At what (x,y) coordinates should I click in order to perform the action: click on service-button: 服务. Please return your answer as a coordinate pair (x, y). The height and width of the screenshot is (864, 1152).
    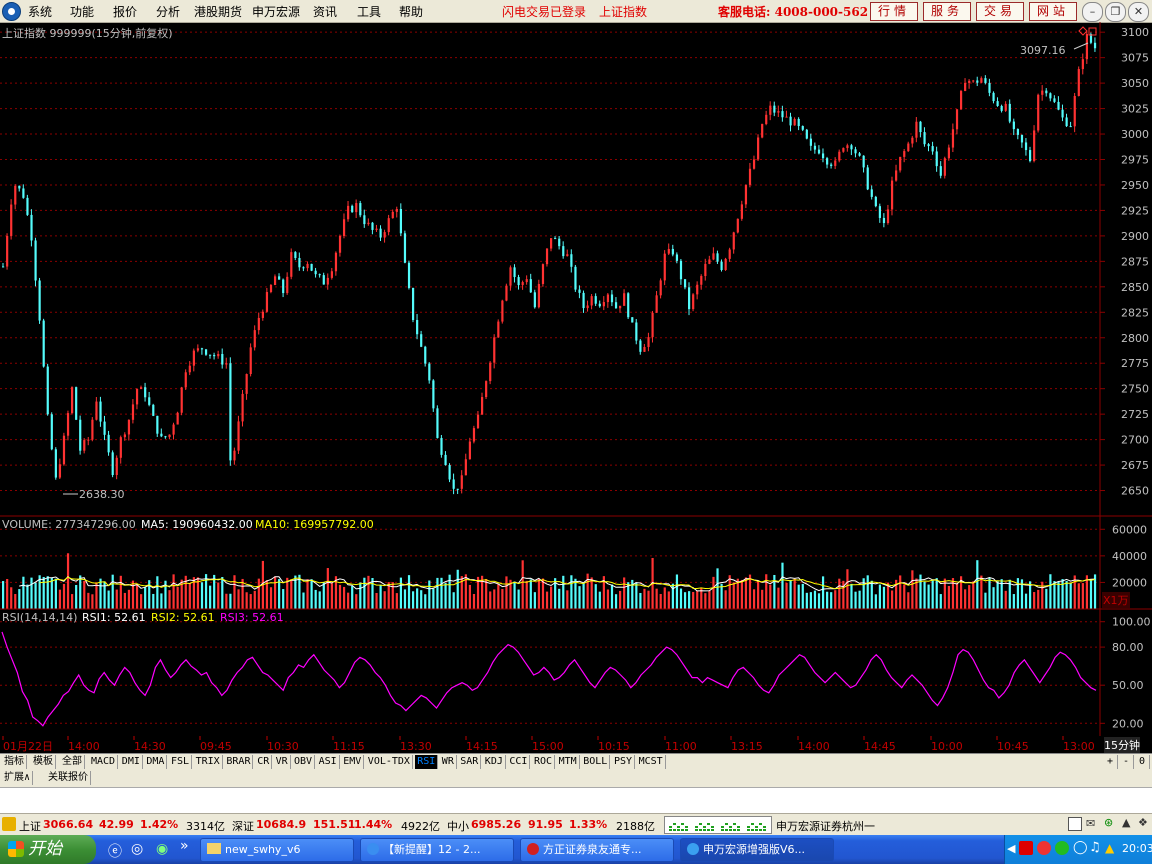
    Looking at the image, I should click on (947, 11).